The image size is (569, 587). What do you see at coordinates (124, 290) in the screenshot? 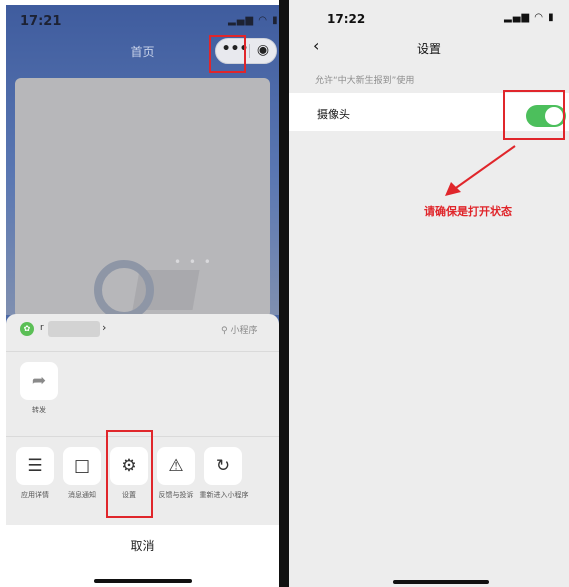
I see `magnifier-illustration-icon` at bounding box center [124, 290].